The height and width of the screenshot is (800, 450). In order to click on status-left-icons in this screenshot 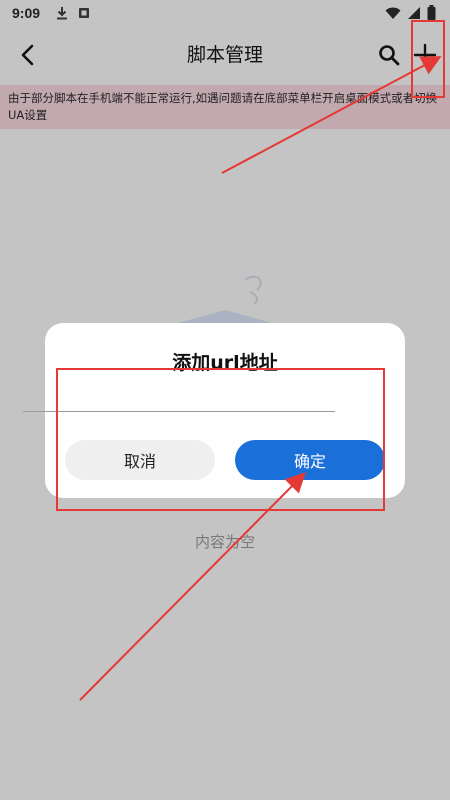, I will do `click(73, 13)`.